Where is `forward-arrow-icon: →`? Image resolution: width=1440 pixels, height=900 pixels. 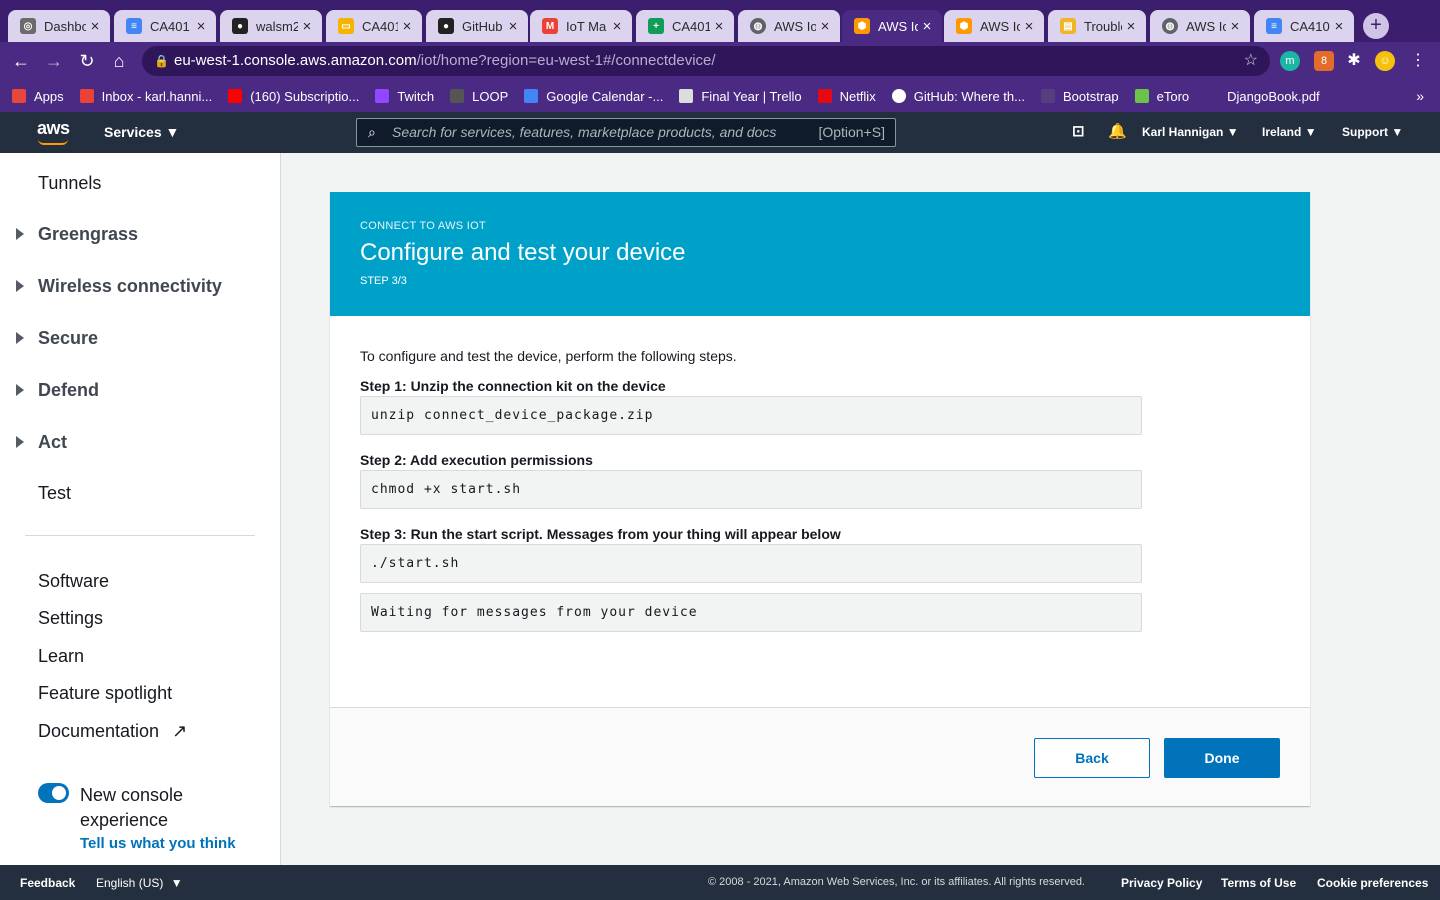
forward-arrow-icon: → is located at coordinates (54, 61).